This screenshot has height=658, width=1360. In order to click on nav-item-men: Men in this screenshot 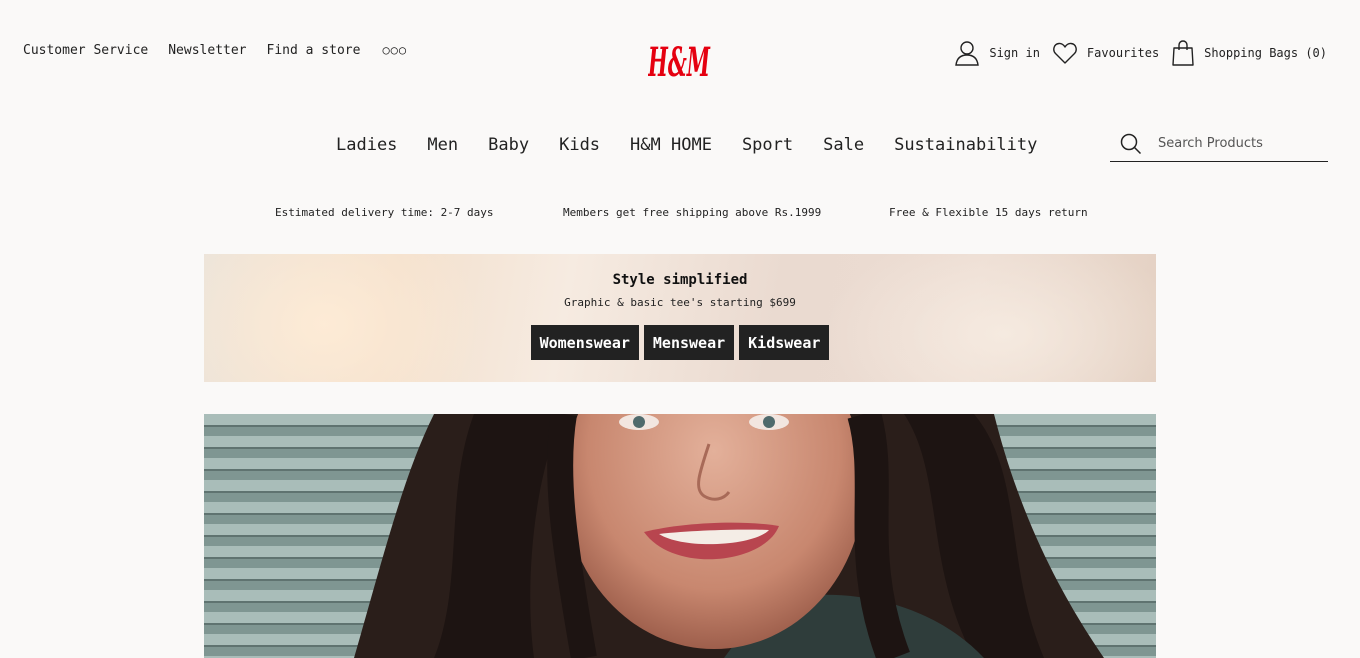, I will do `click(442, 145)`.